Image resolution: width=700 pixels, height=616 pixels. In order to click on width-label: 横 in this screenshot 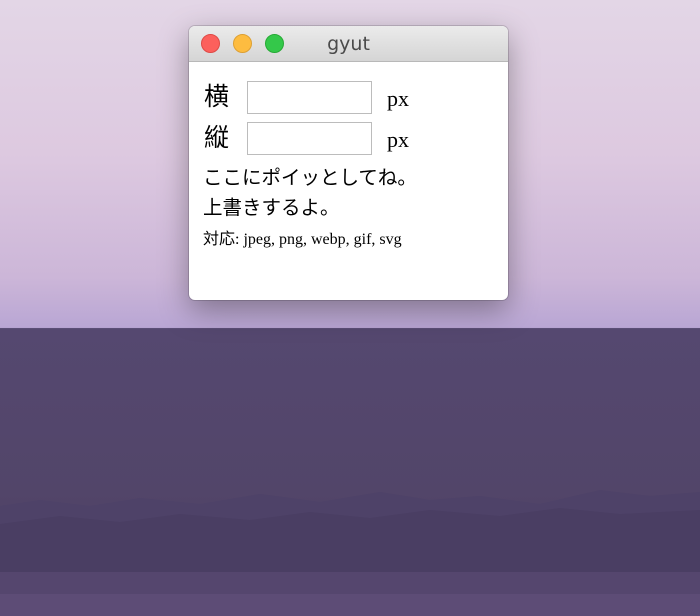, I will do `click(217, 96)`.